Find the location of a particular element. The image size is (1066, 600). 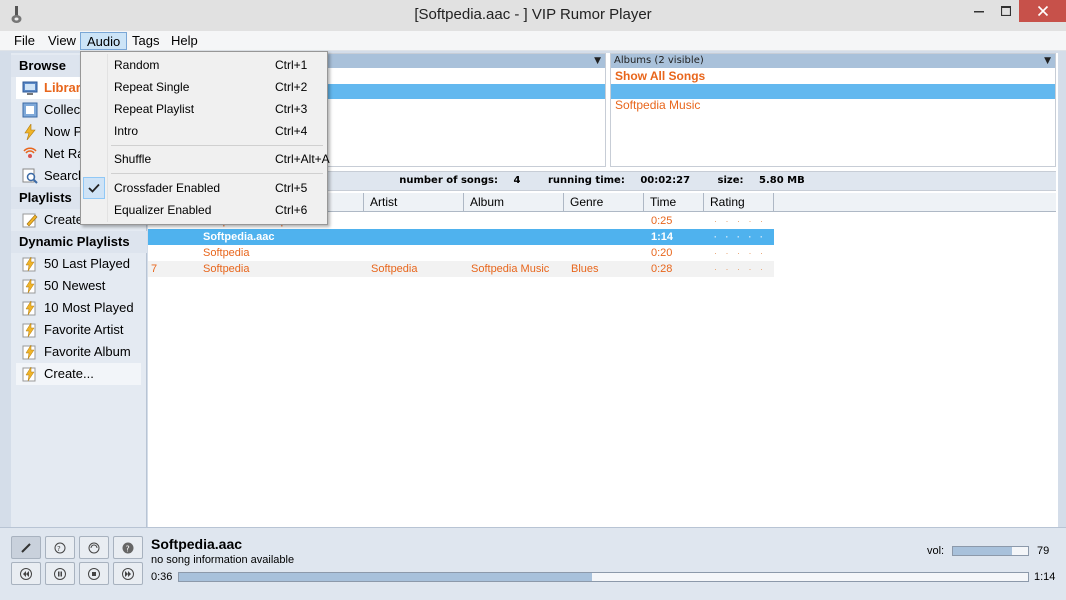

eject-button is located at coordinates (26, 547).